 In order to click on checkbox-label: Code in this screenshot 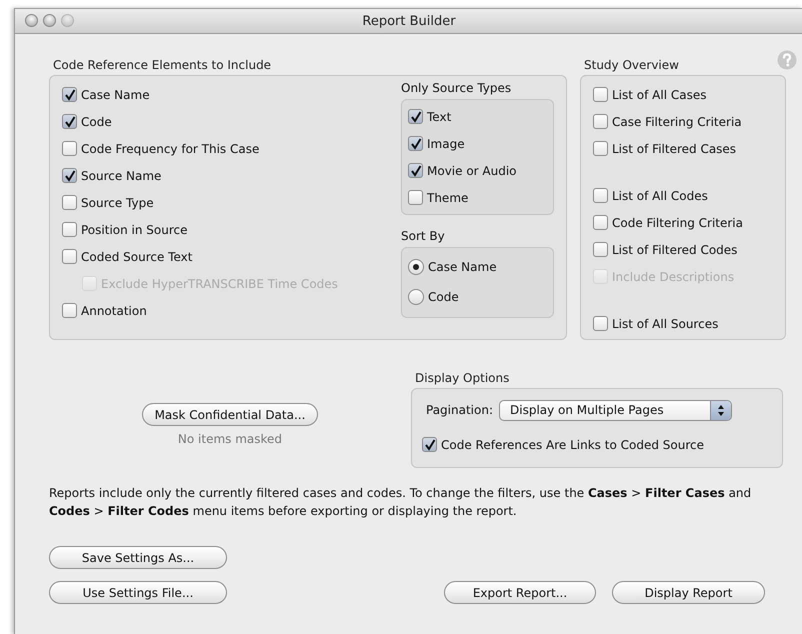, I will do `click(96, 121)`.